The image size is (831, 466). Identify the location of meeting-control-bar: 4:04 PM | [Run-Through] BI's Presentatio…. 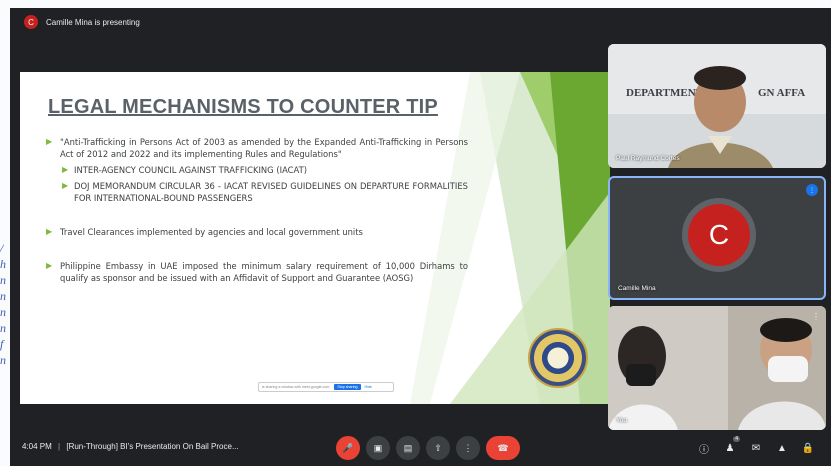
(420, 448).